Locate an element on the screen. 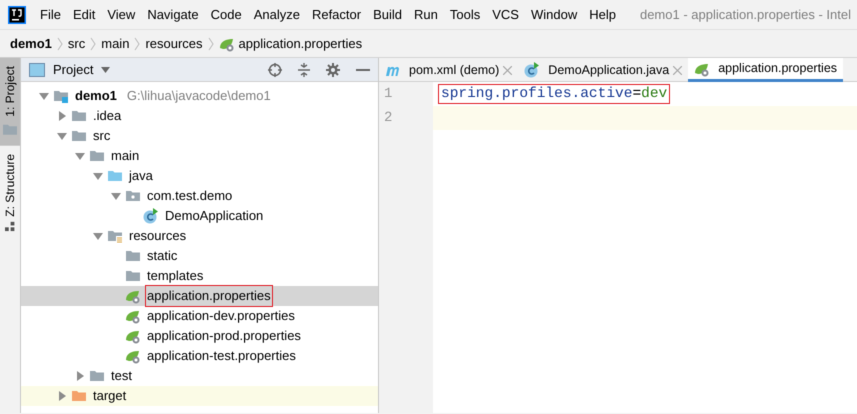 The height and width of the screenshot is (414, 857). tree-label: src is located at coordinates (102, 136).